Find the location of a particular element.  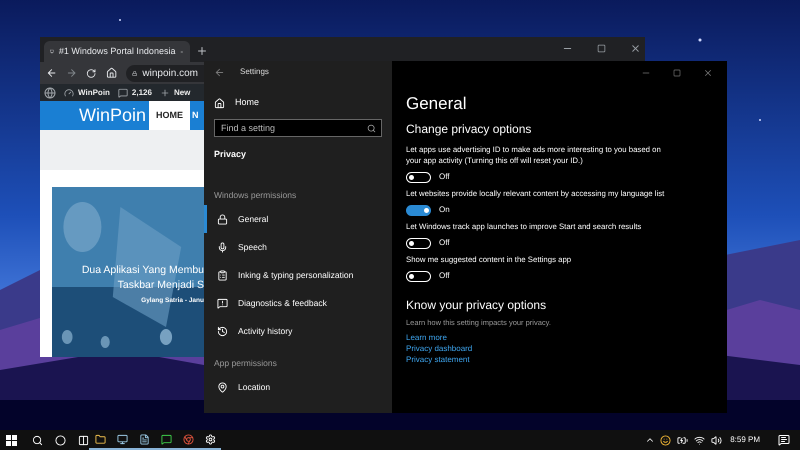

smiley-icon is located at coordinates (666, 440).